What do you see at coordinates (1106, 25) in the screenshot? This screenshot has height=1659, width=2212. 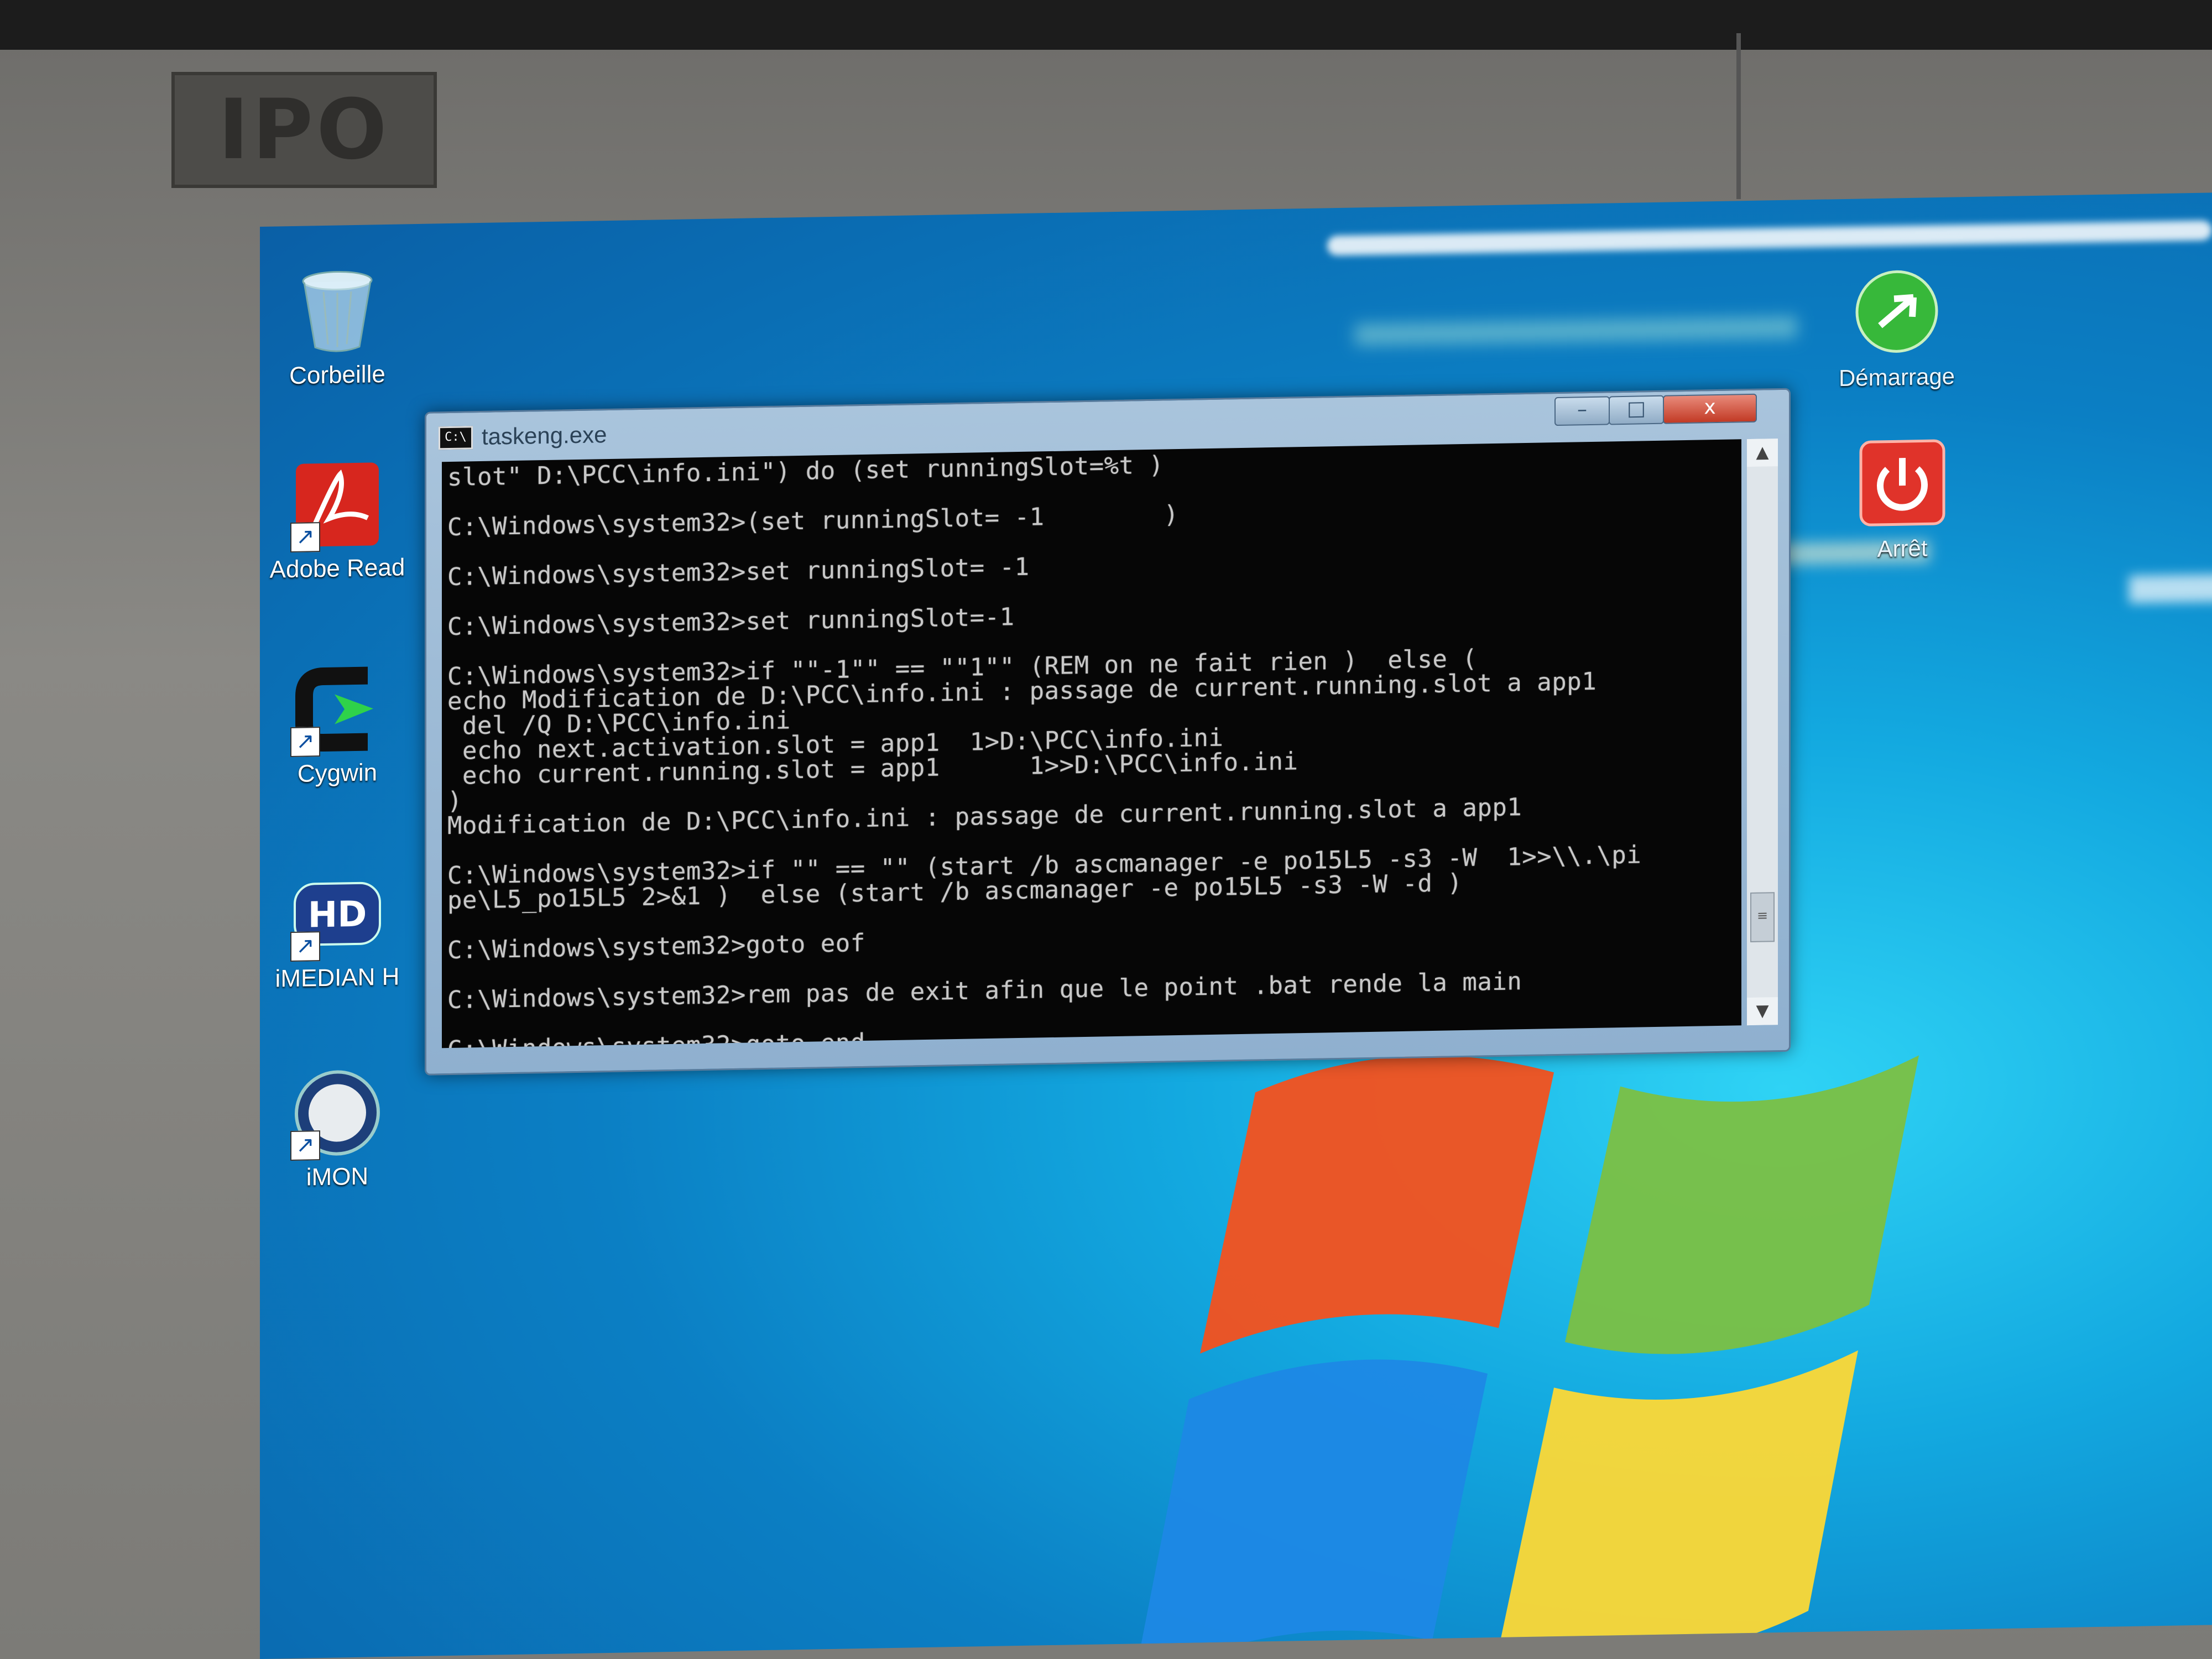 I see `bezel-top-edge` at bounding box center [1106, 25].